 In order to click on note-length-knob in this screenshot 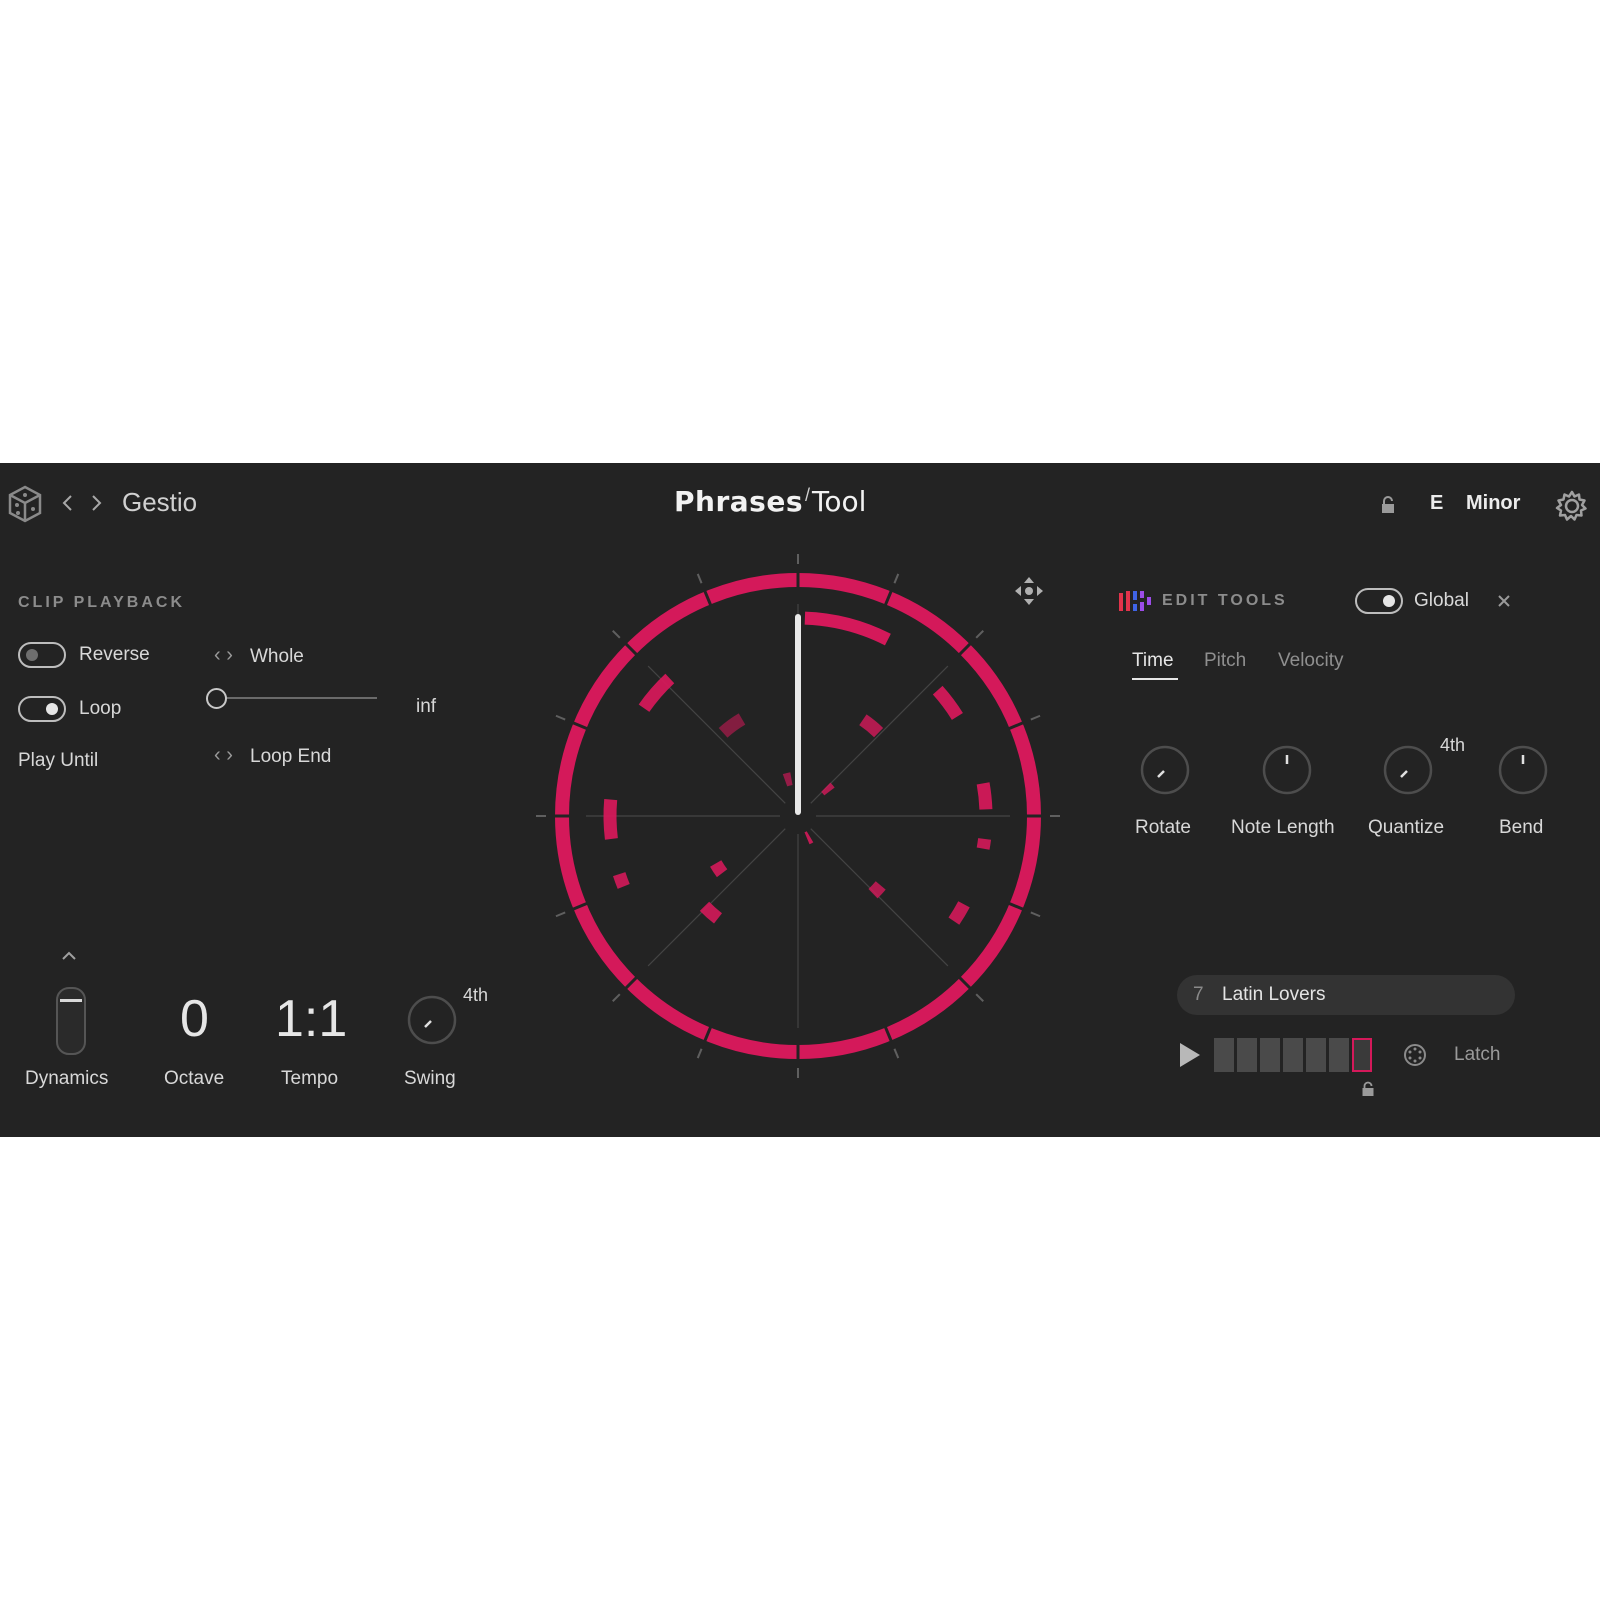, I will do `click(1287, 770)`.